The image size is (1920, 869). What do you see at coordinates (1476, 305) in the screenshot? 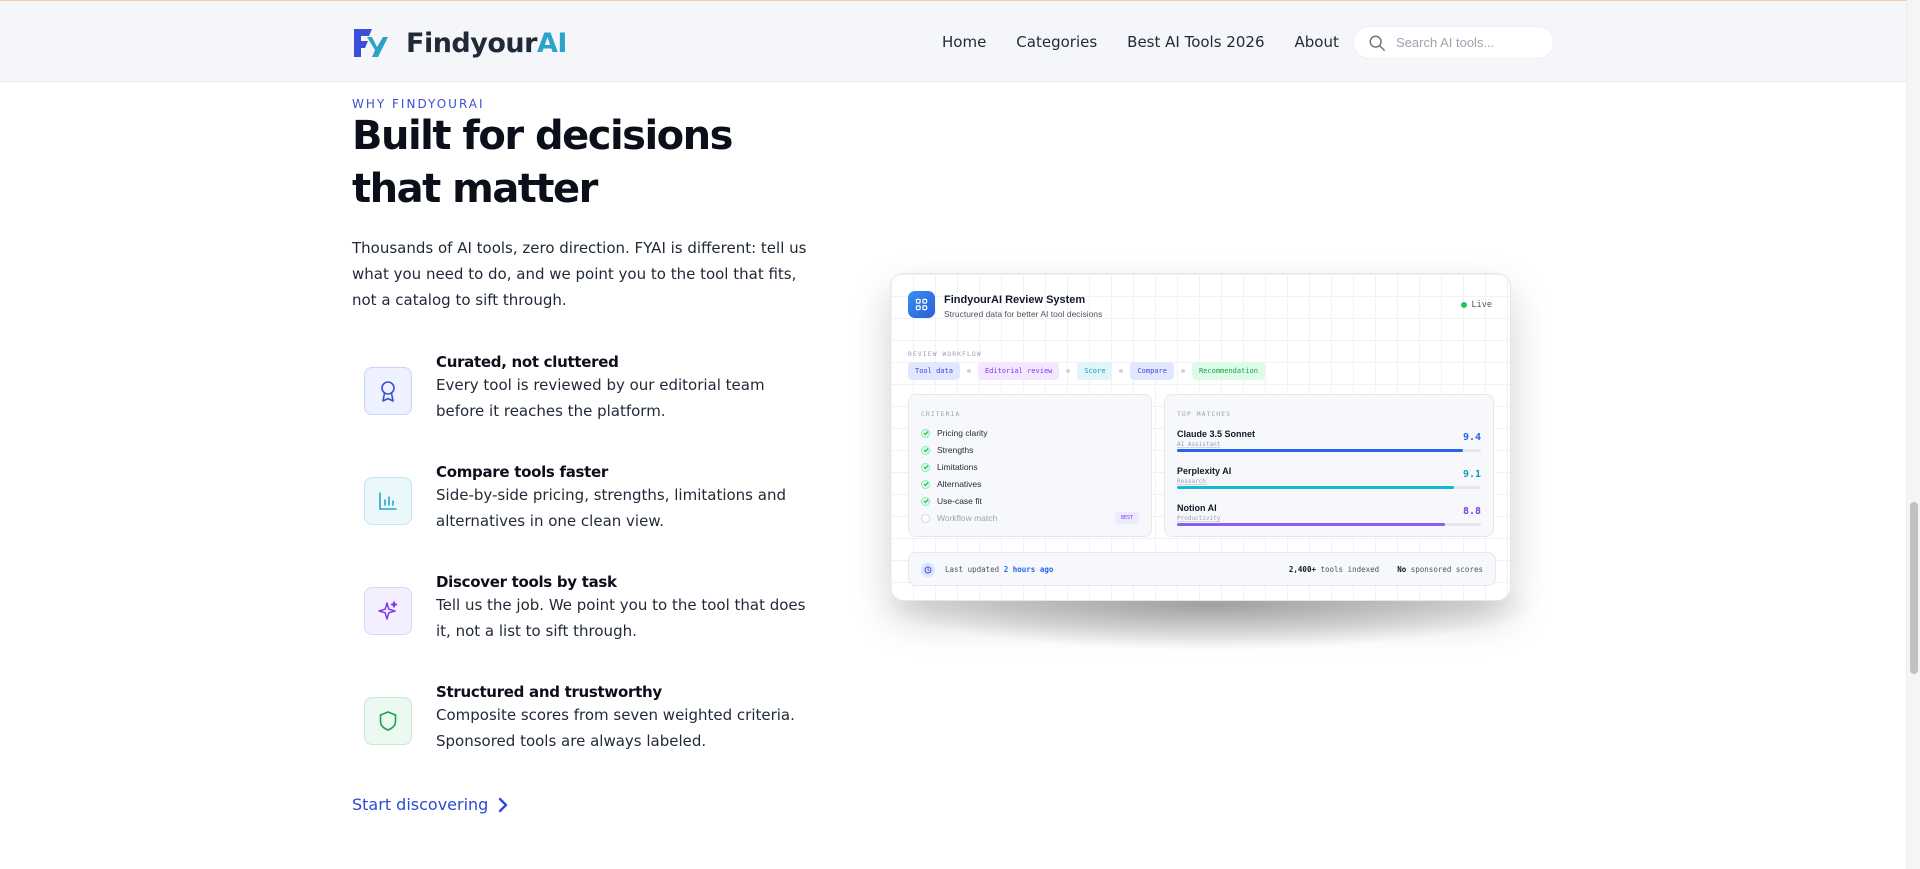
I see `live-status: Live` at bounding box center [1476, 305].